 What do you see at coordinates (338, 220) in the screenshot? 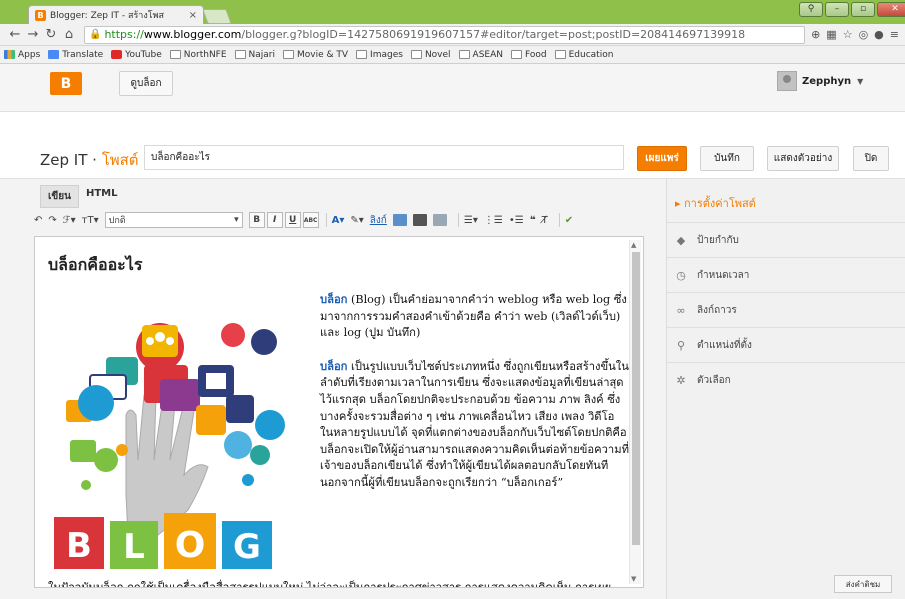
I see `text-color-icon: A▾` at bounding box center [338, 220].